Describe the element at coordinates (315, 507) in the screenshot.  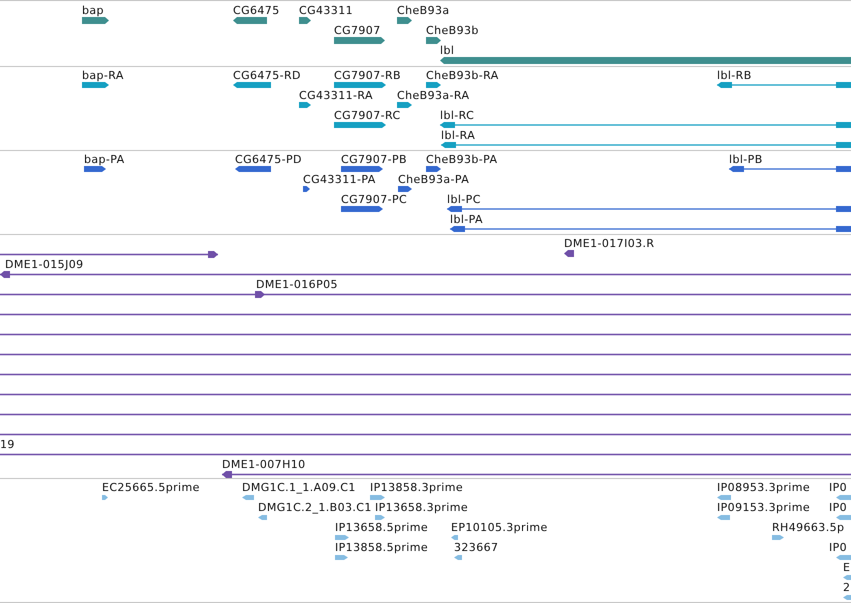
I see `feature-label: DMG1C.2_1.B03.C1` at that location.